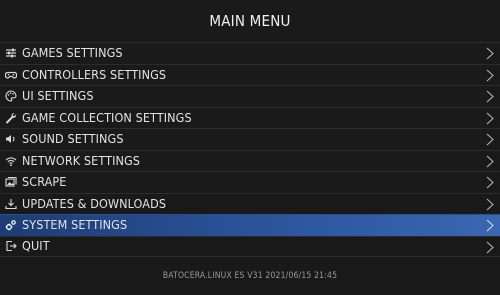 Image resolution: width=500 pixels, height=295 pixels. Describe the element at coordinates (250, 96) in the screenshot. I see `menu-item-ui-settings: UI SETTINGS` at that location.